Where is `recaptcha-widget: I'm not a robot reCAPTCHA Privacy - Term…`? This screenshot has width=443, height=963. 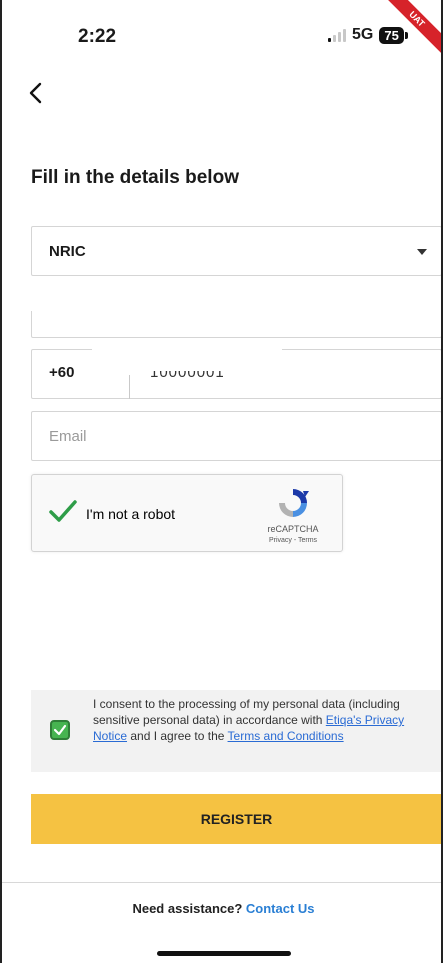 recaptcha-widget: I'm not a robot reCAPTCHA Privacy - Term… is located at coordinates (187, 513).